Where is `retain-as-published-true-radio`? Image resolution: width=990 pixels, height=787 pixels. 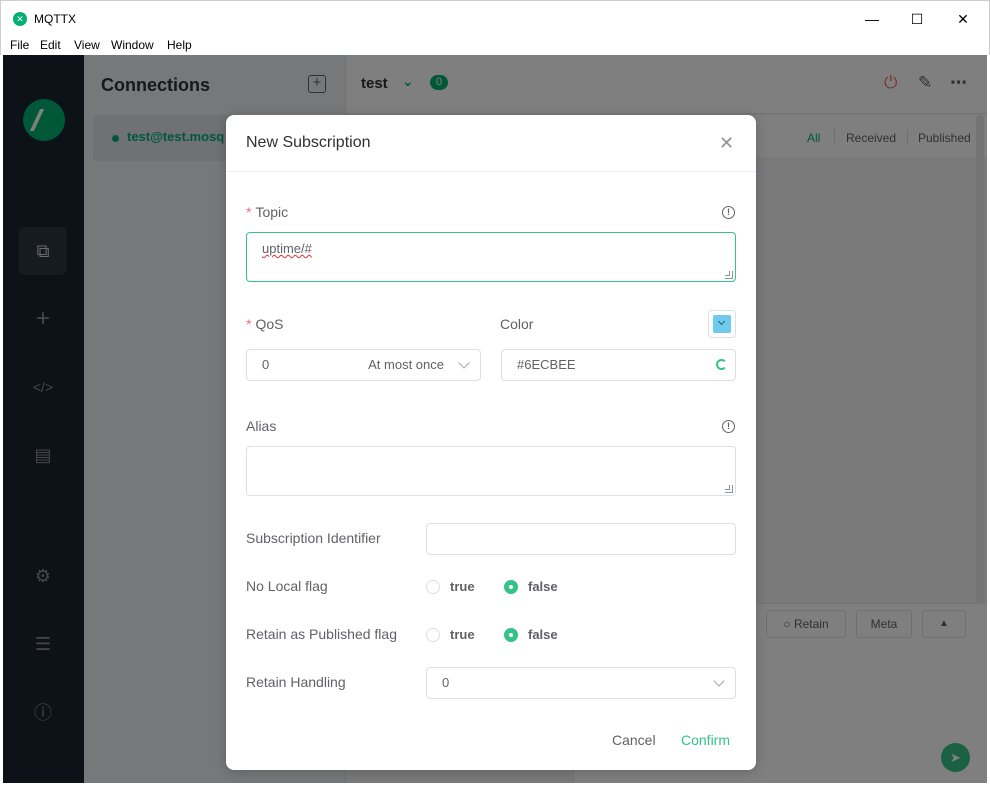 retain-as-published-true-radio is located at coordinates (433, 635).